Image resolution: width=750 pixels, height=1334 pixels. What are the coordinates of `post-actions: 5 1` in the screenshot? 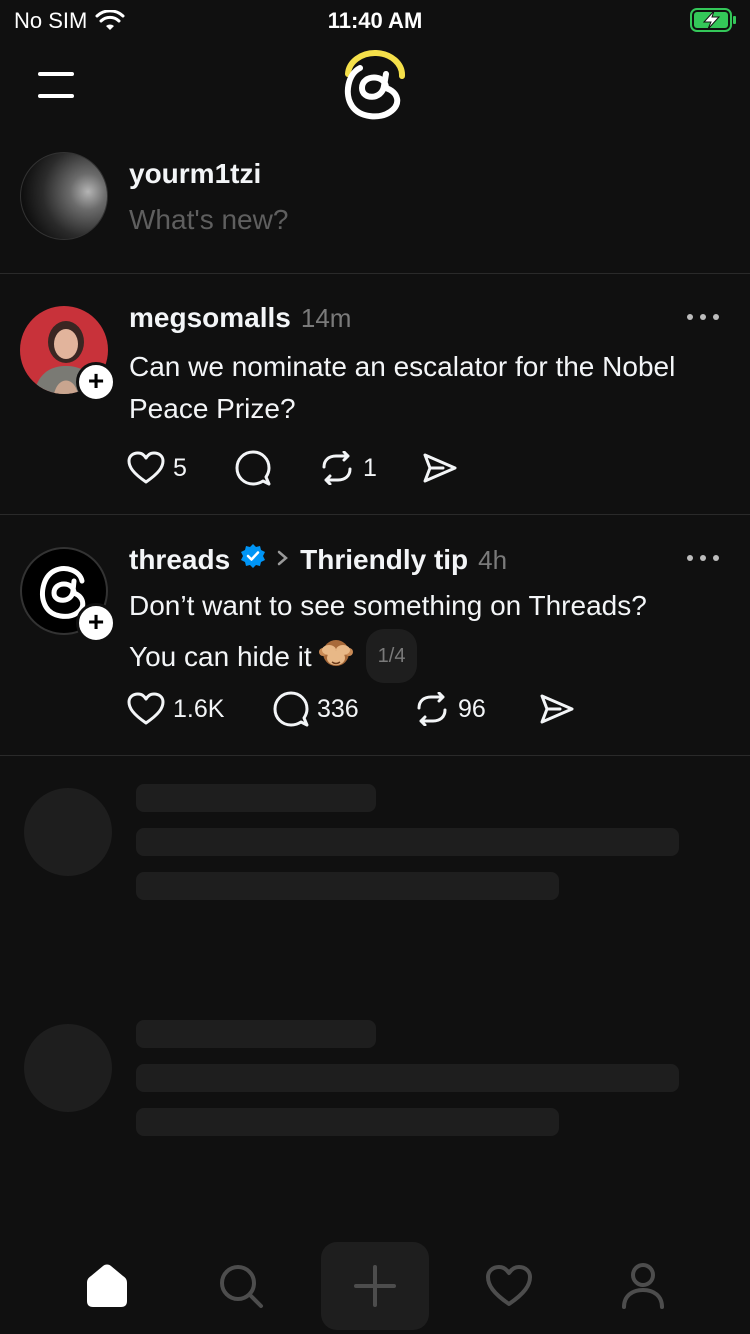 It's located at (292, 468).